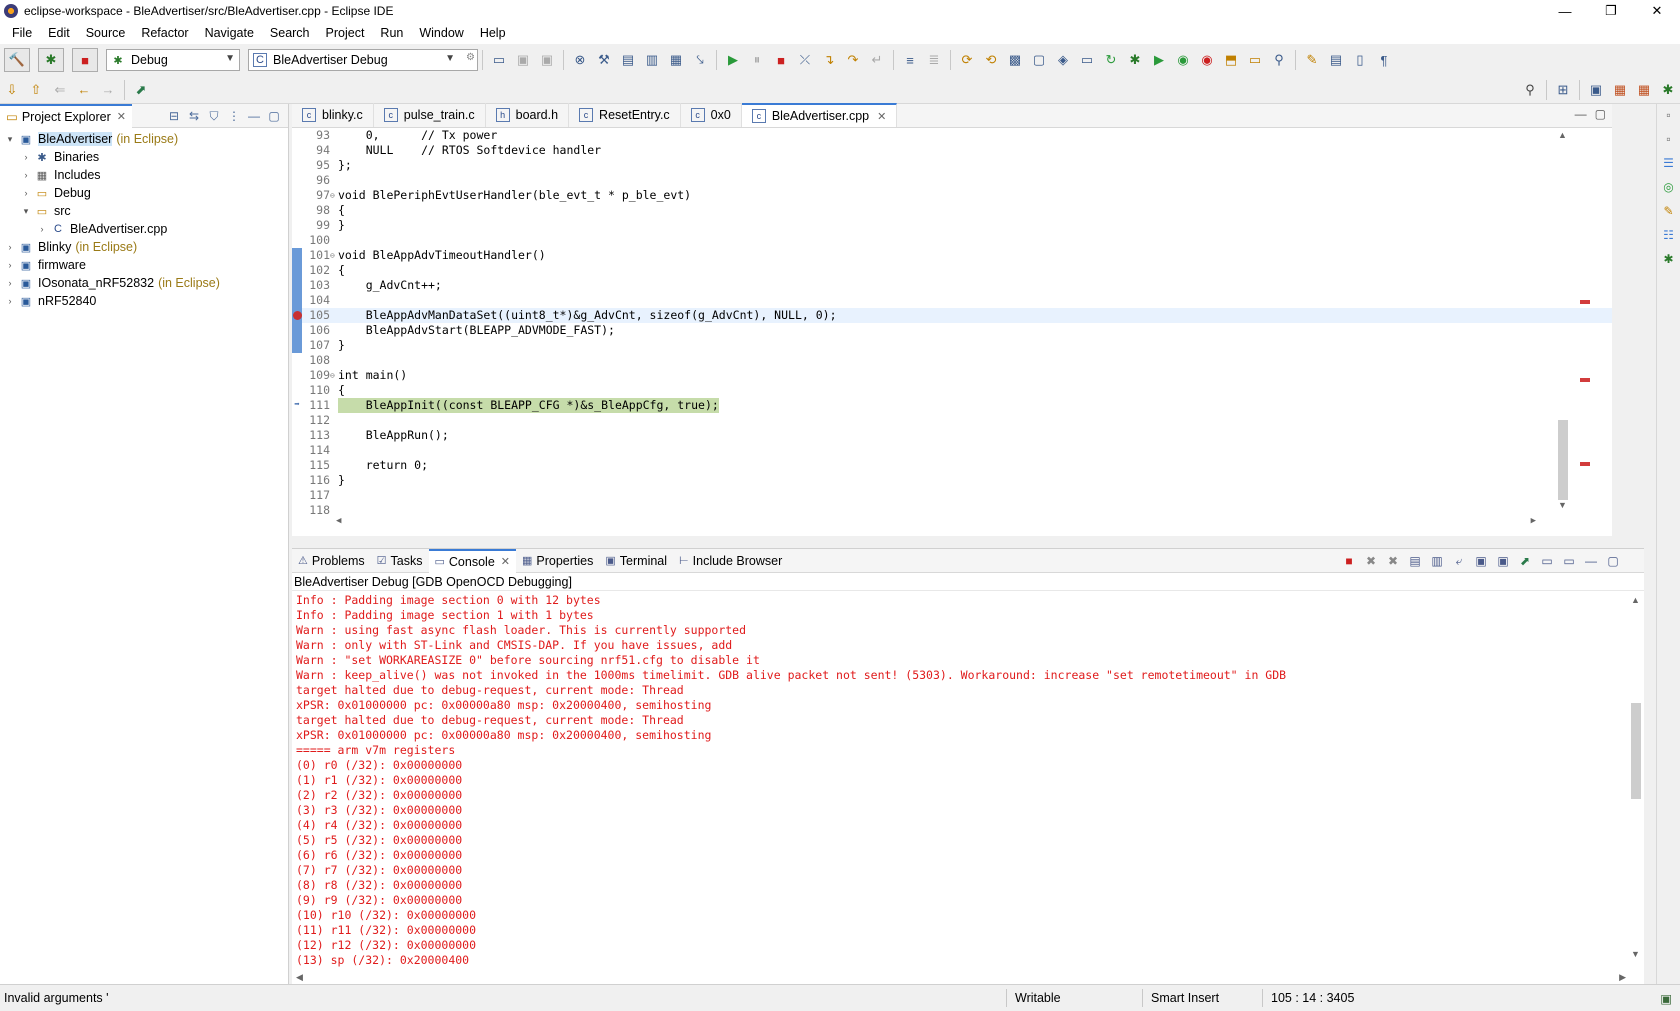 This screenshot has width=1680, height=1011. What do you see at coordinates (1111, 60) in the screenshot?
I see `search-refresh-icon: ↻` at bounding box center [1111, 60].